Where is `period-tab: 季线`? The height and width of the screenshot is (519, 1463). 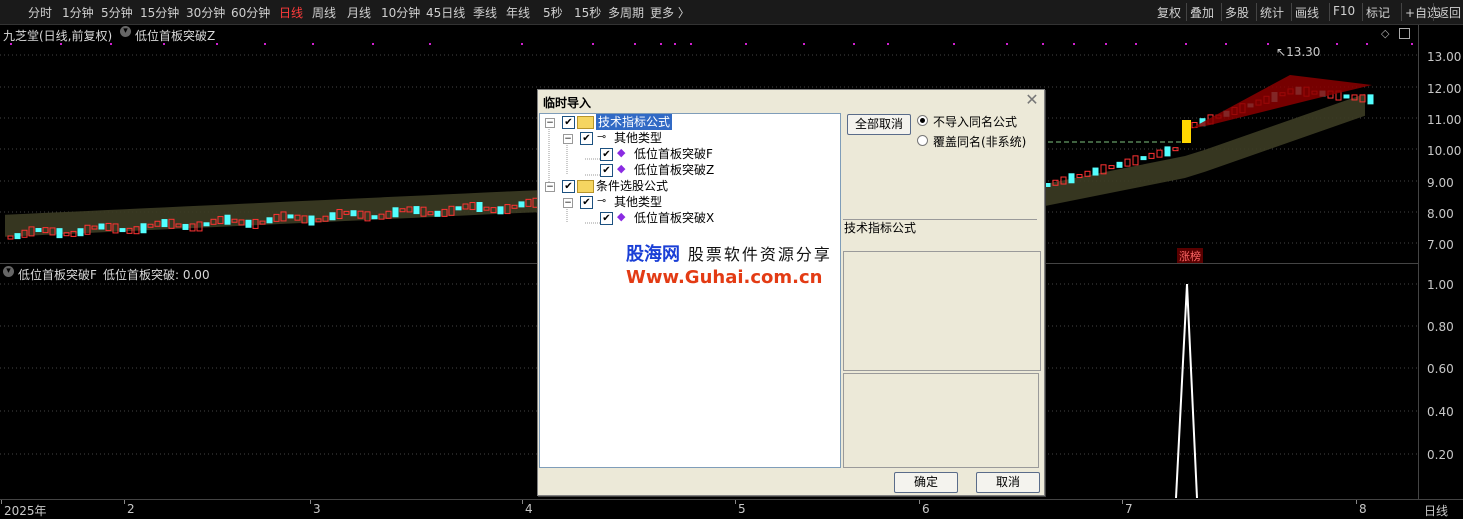
period-tab: 季线 is located at coordinates (485, 12).